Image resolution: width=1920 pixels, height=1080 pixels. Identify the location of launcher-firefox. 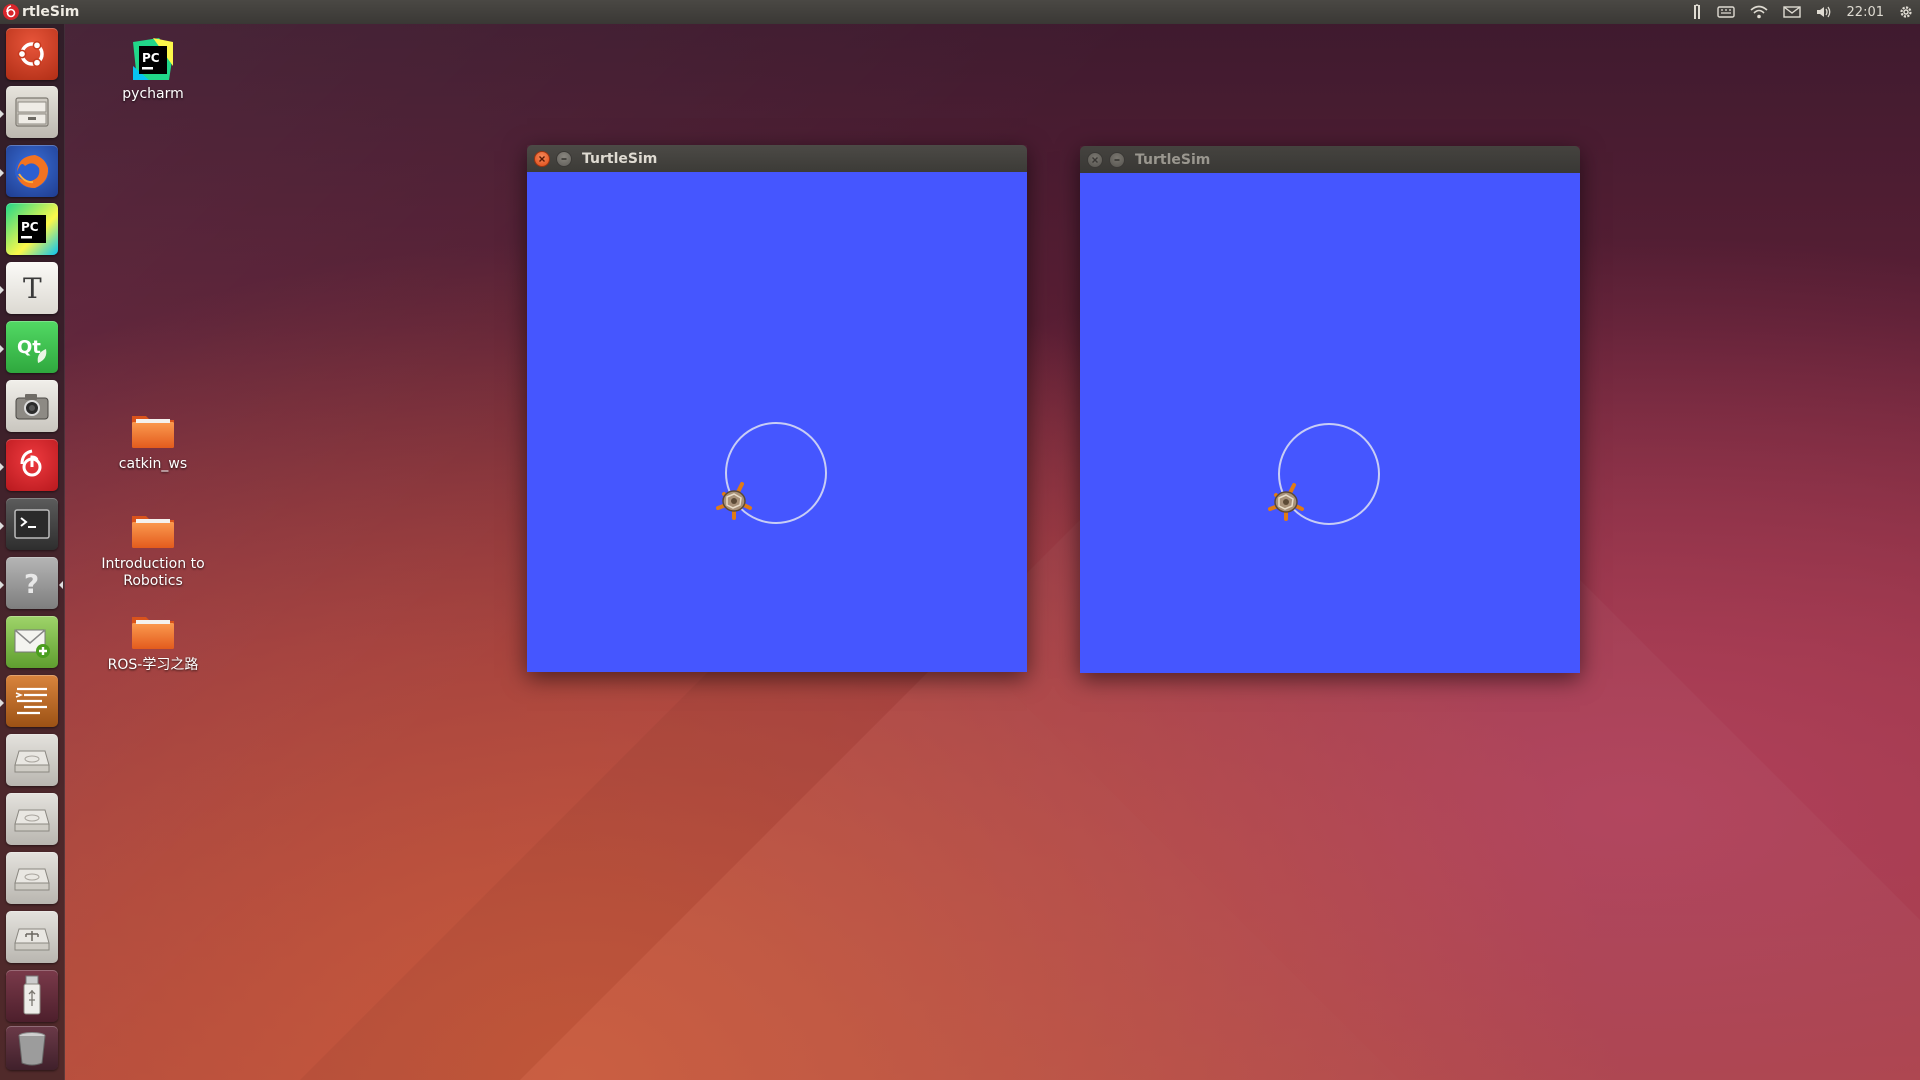
(32, 171).